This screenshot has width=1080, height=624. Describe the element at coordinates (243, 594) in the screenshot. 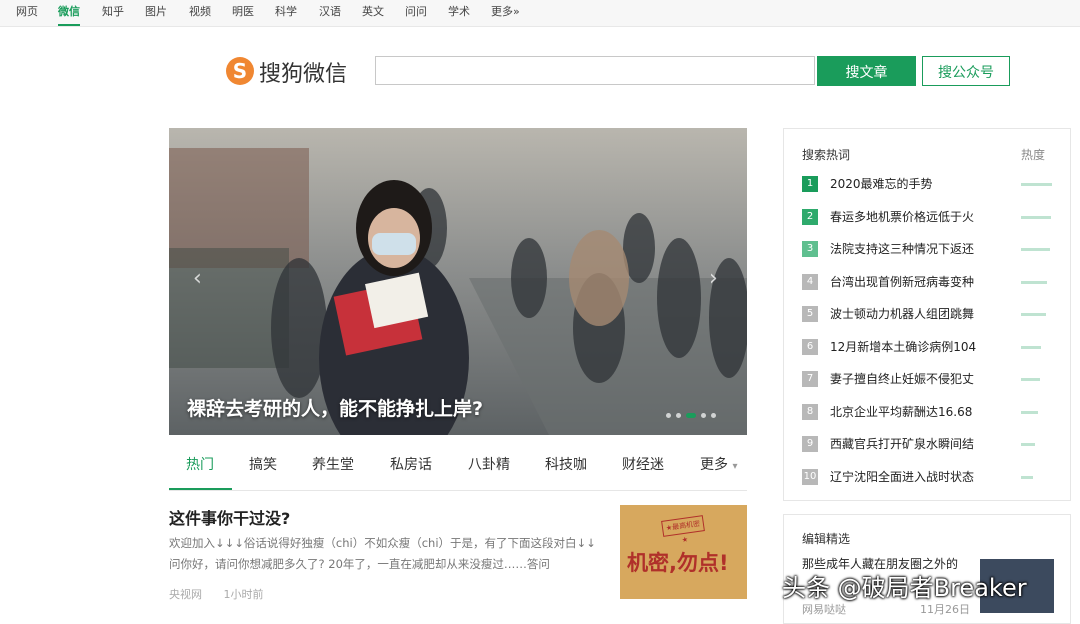

I see `article-time: 1小时前` at that location.